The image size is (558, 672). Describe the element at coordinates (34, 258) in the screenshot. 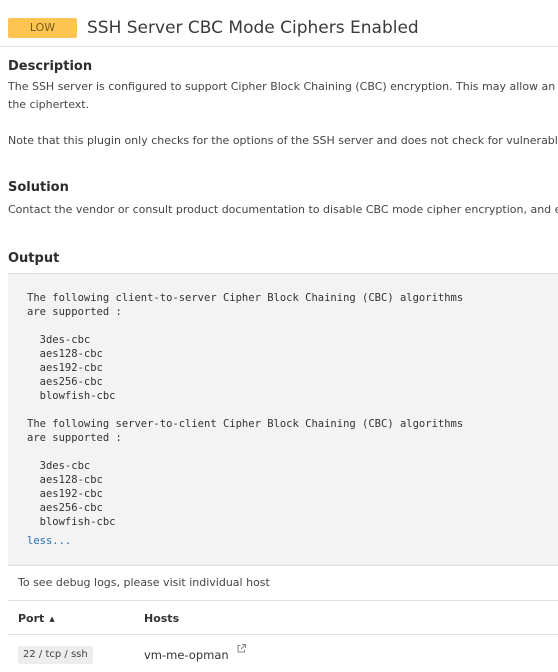

I see `output-heading: Output` at that location.